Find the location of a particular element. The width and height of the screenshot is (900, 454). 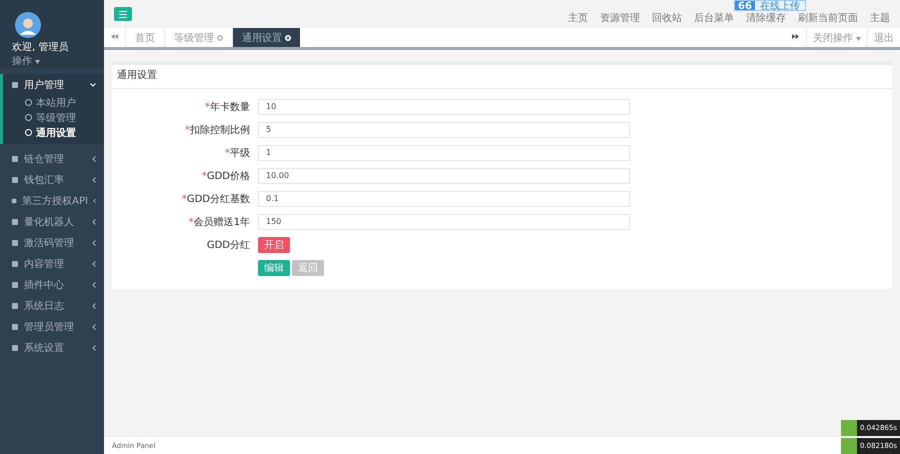

field-label: GDD分红 is located at coordinates (228, 245).